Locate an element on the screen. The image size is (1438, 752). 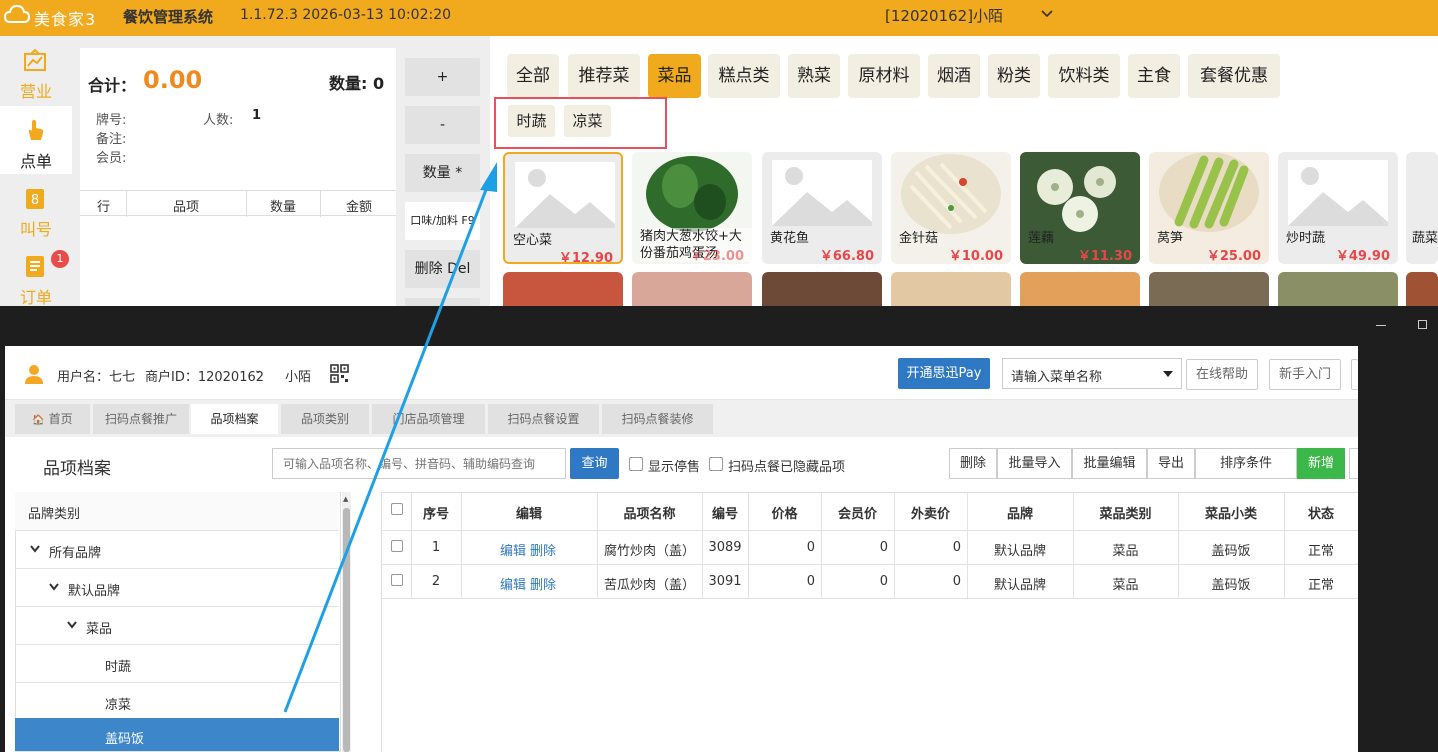
nav-orders: 1 订单 is located at coordinates (36, 276).